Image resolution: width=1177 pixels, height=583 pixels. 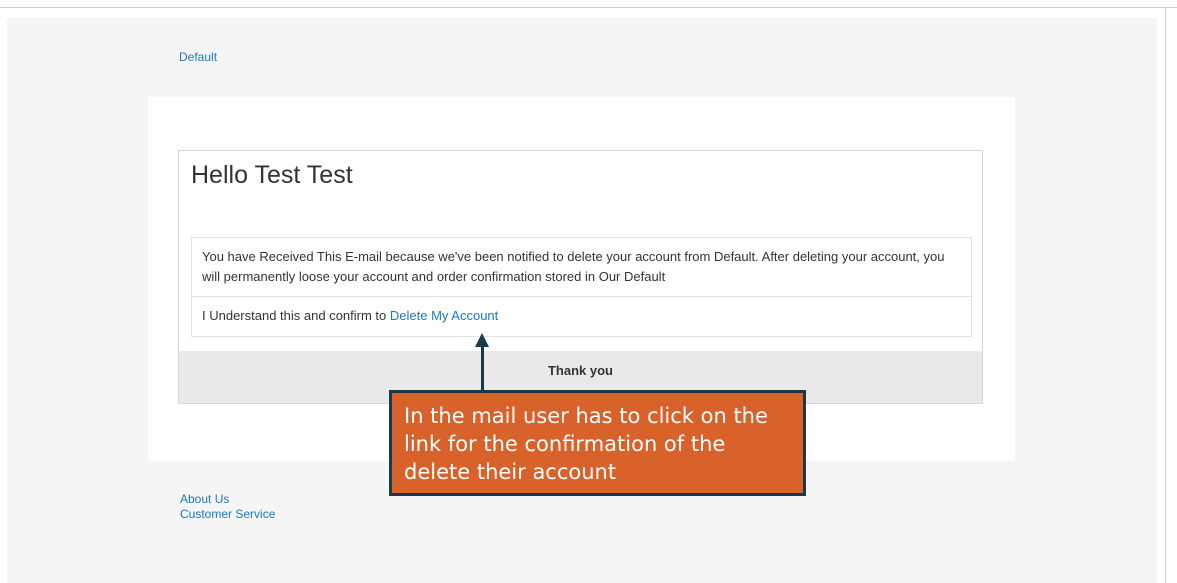 What do you see at coordinates (482, 367) in the screenshot?
I see `annotation-arrow-shaft` at bounding box center [482, 367].